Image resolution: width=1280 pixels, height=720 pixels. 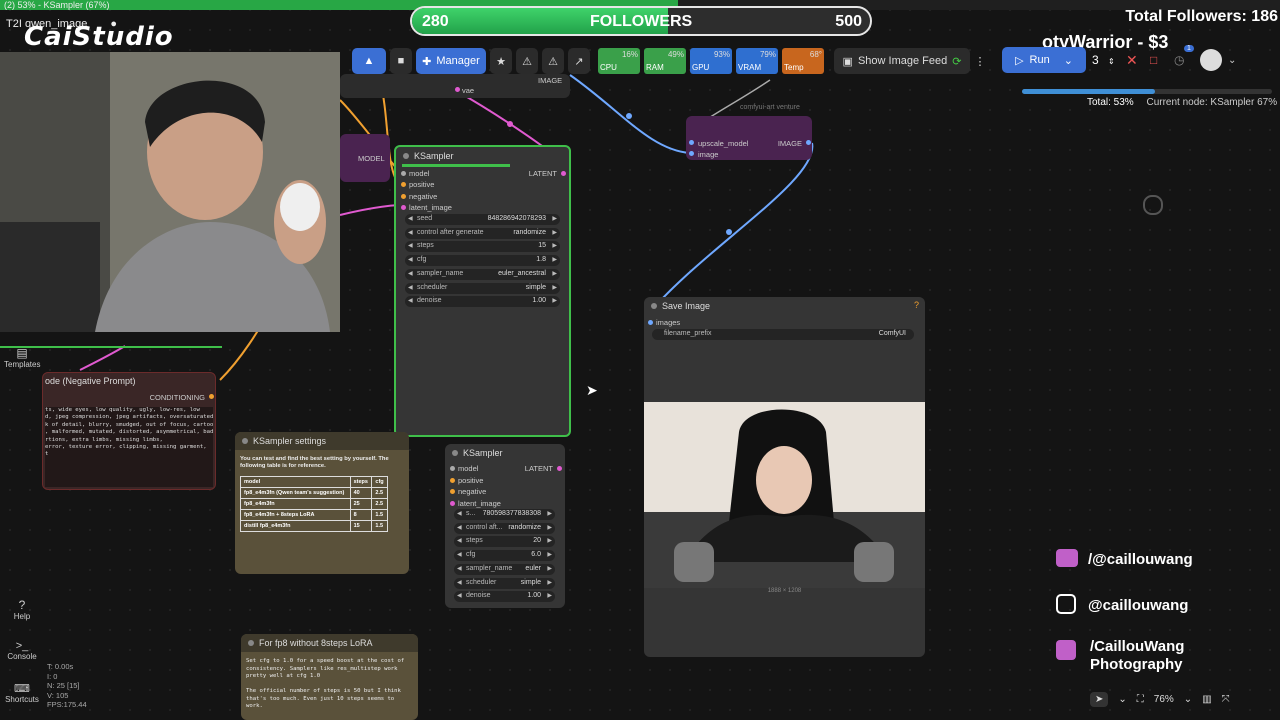 What do you see at coordinates (527, 61) in the screenshot?
I see `nodes-map-button: ⚠` at bounding box center [527, 61].